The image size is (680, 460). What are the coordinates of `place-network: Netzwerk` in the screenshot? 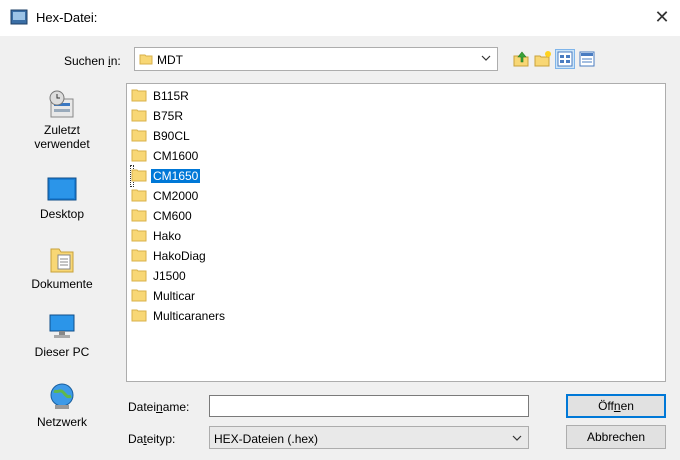 It's located at (62, 405).